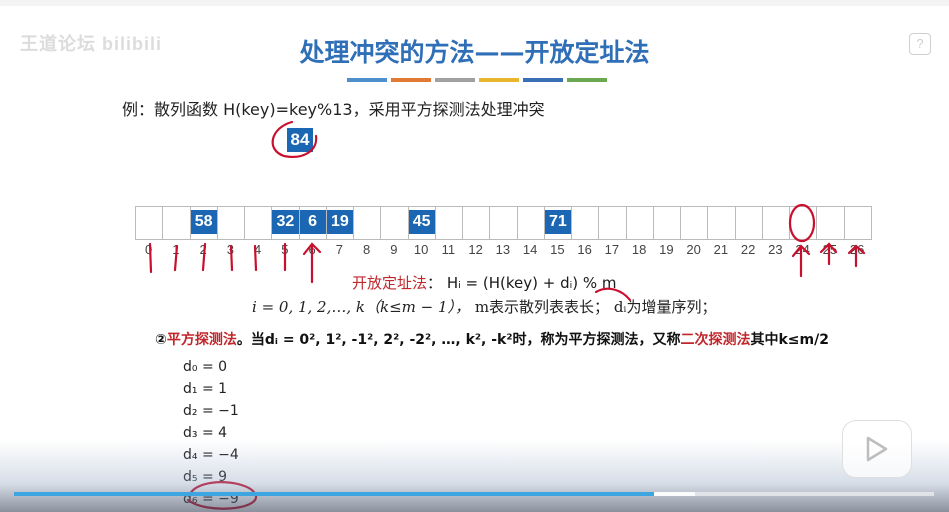 The image size is (949, 512). What do you see at coordinates (584, 249) in the screenshot?
I see `hash-slot-index: 16` at bounding box center [584, 249].